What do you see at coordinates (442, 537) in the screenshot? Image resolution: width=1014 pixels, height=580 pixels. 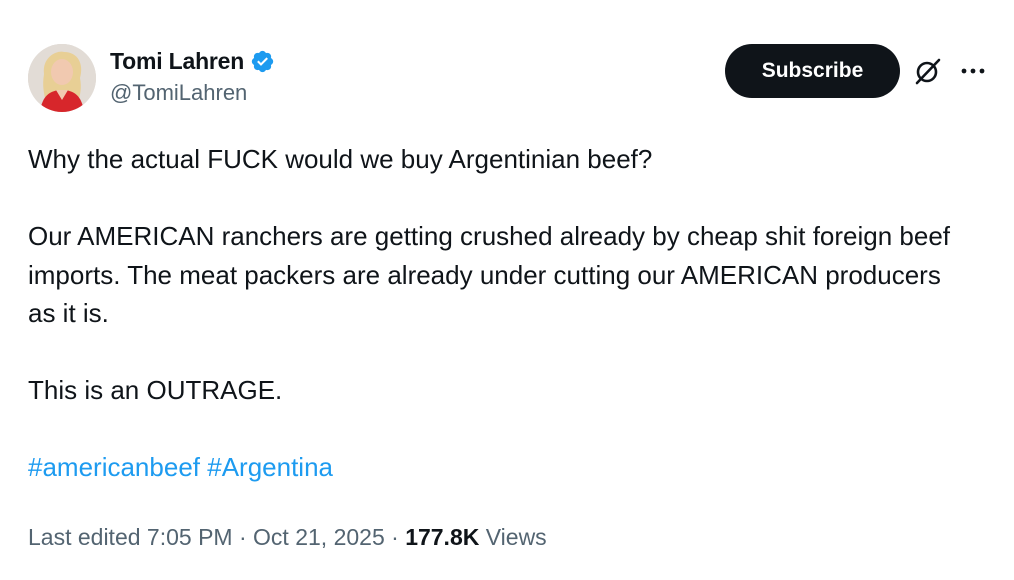 I see `views-count: 177.8K` at bounding box center [442, 537].